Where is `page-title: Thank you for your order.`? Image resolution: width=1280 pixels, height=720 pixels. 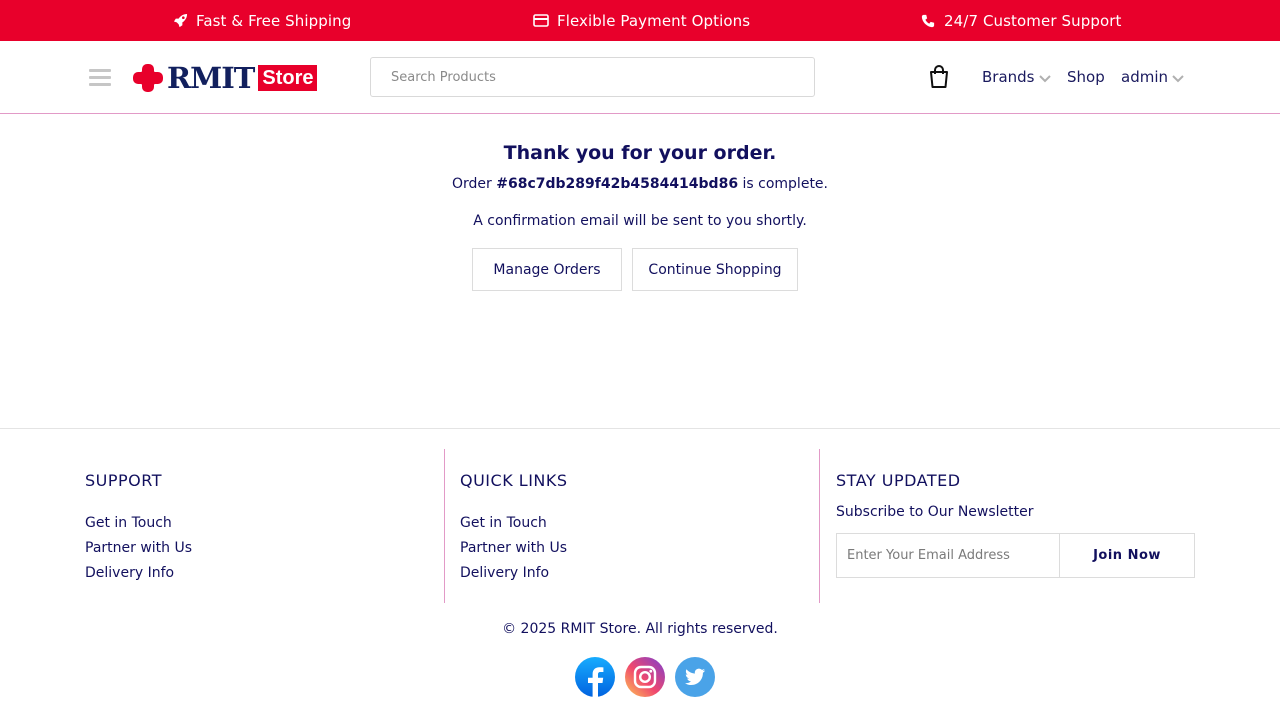 page-title: Thank you for your order. is located at coordinates (640, 153).